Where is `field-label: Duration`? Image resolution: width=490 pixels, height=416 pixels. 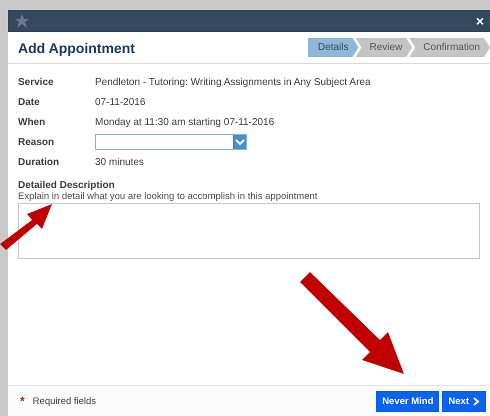 field-label: Duration is located at coordinates (39, 162).